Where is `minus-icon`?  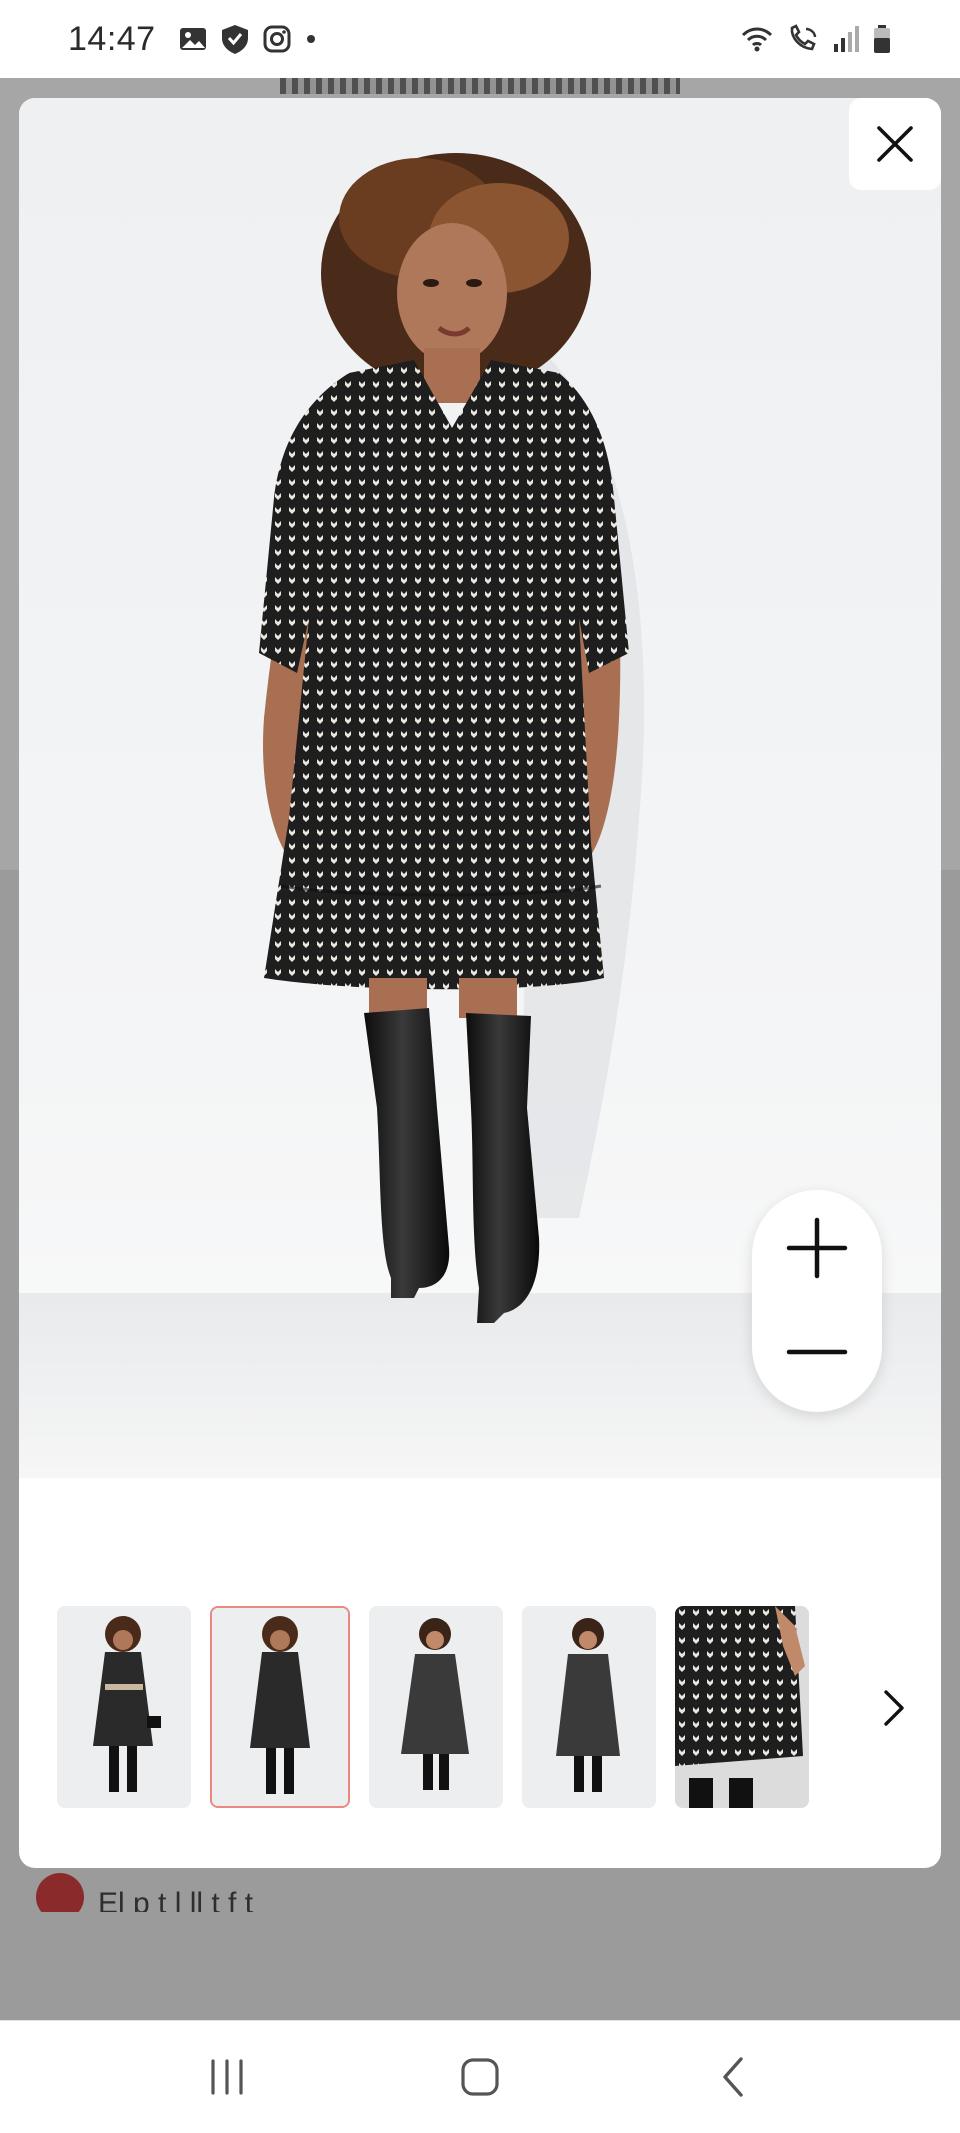
minus-icon is located at coordinates (817, 1352).